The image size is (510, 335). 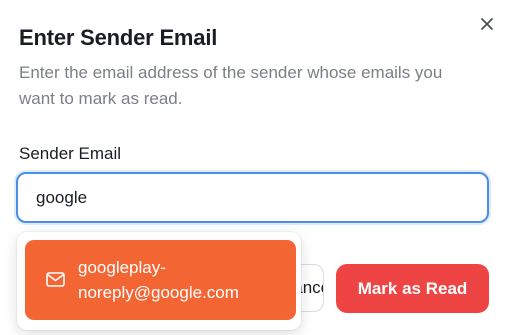 I want to click on close-icon, so click(x=487, y=24).